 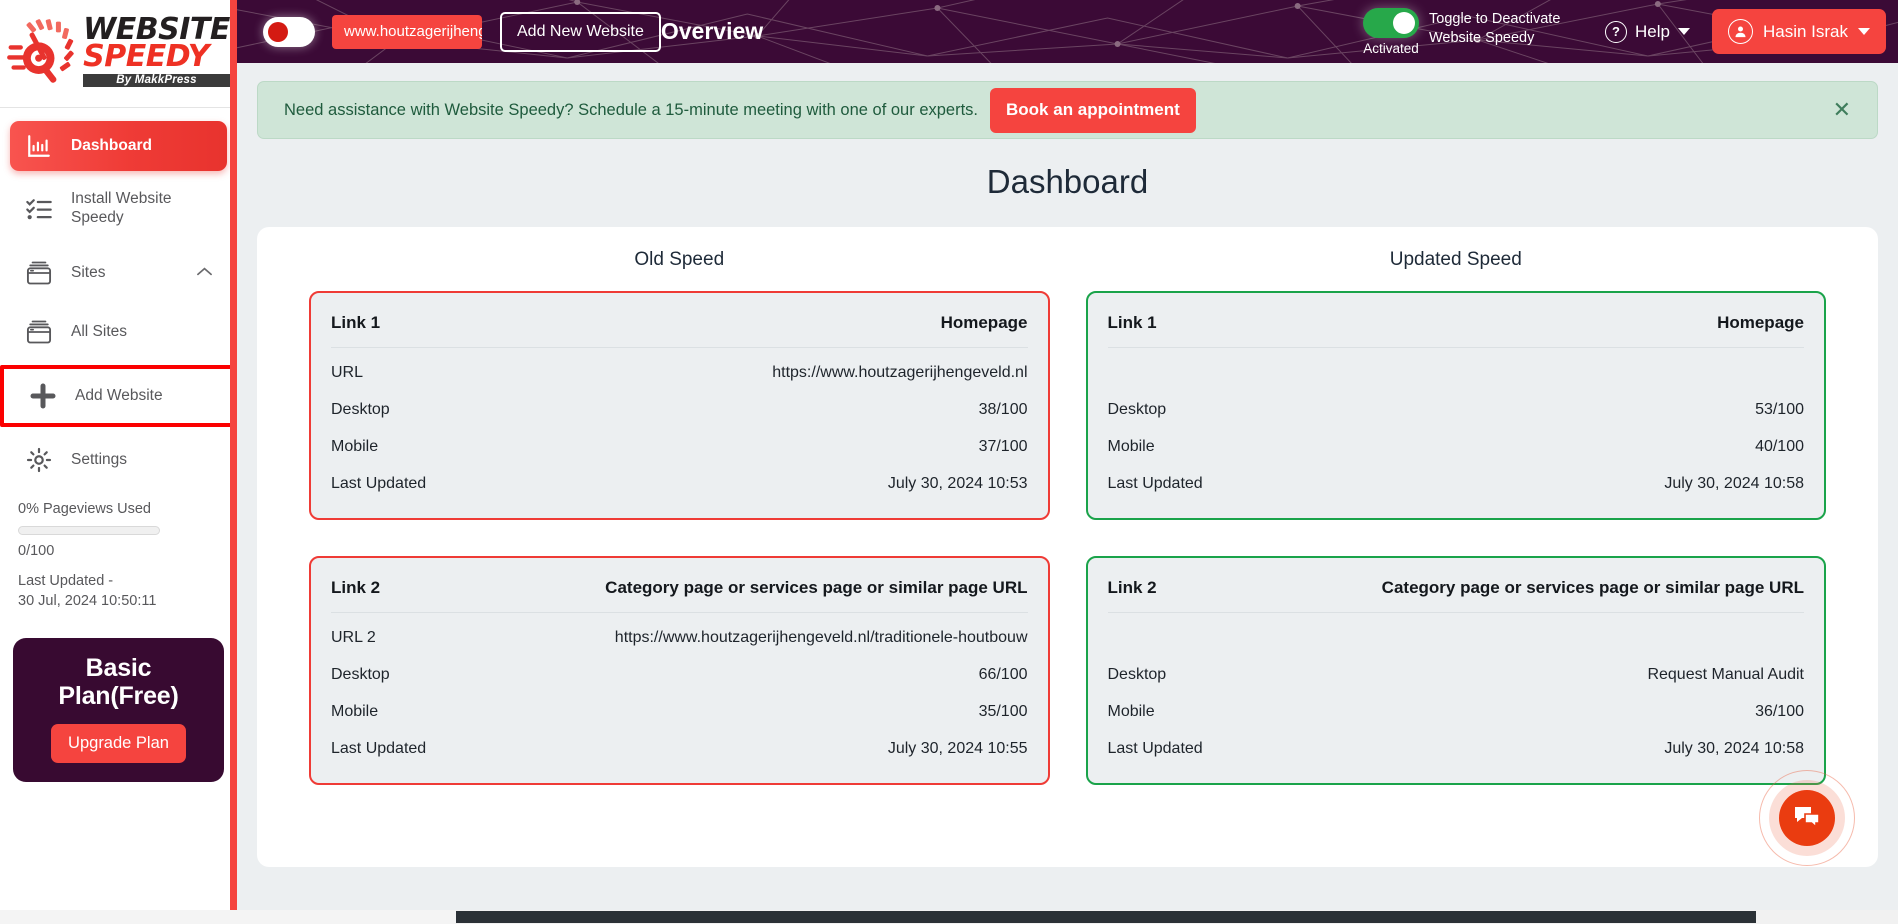 I want to click on site-power-toggle, so click(x=289, y=31).